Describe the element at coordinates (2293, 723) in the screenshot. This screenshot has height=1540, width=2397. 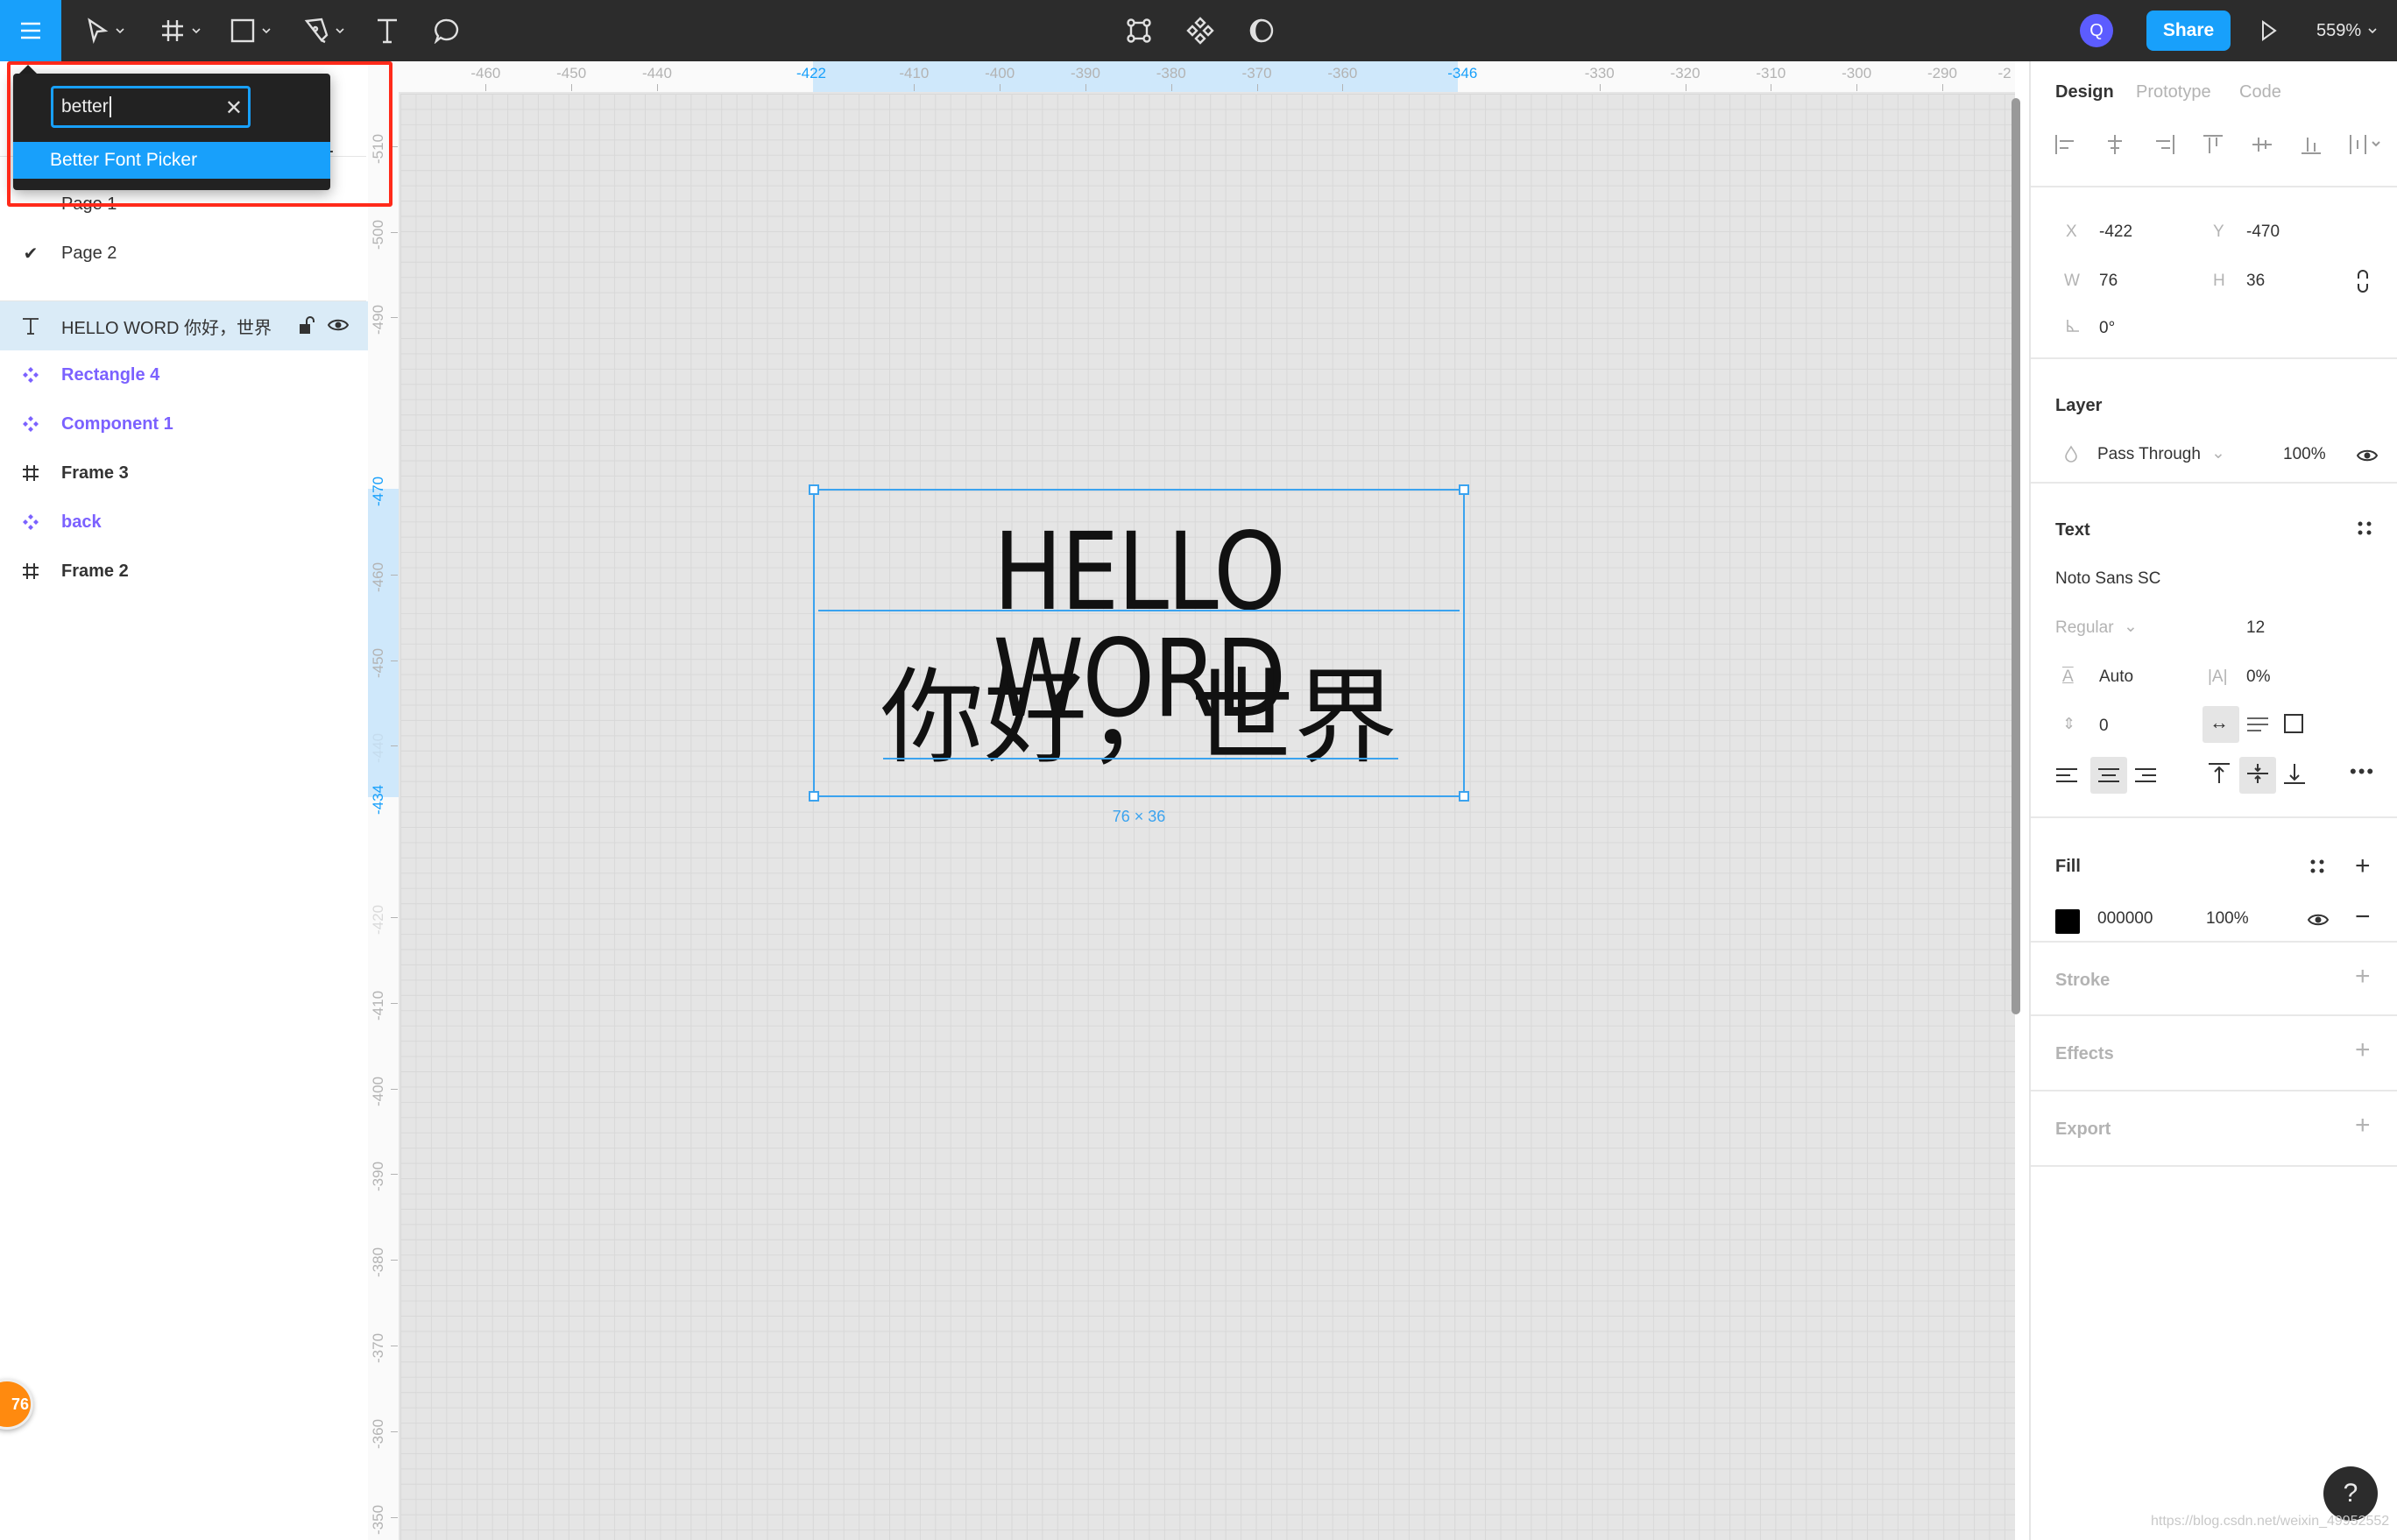
I see `fixed-size-icon` at that location.